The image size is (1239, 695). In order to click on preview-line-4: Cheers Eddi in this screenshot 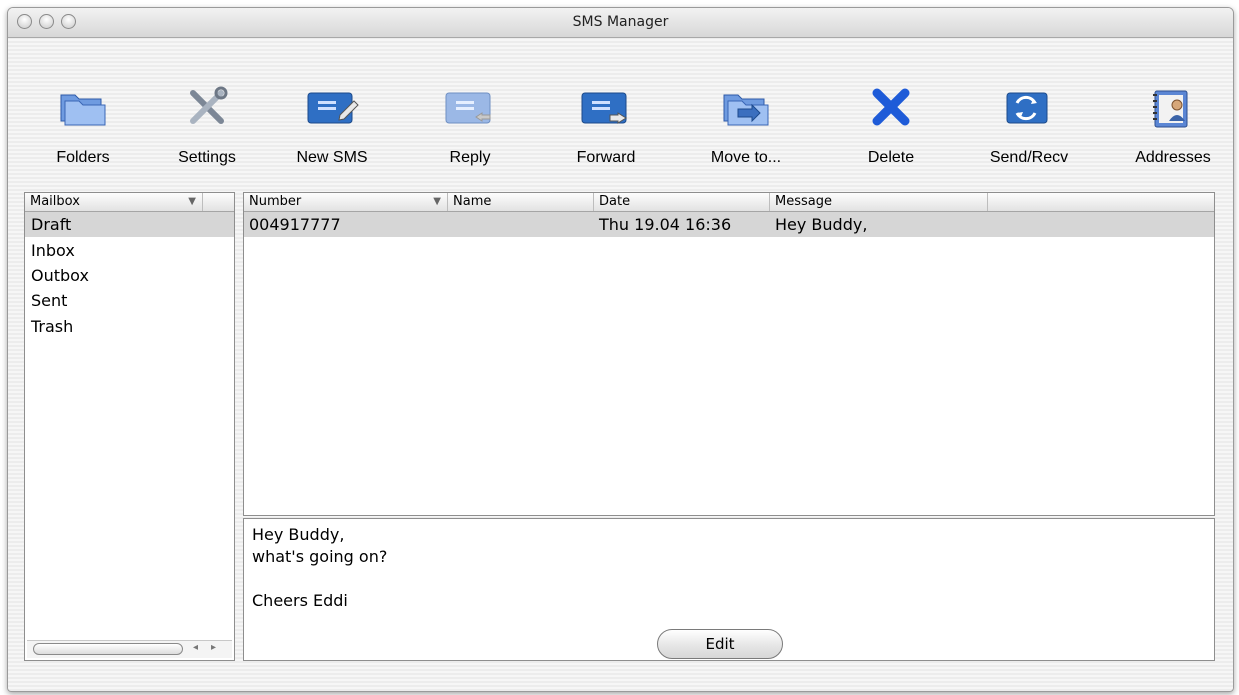, I will do `click(300, 600)`.